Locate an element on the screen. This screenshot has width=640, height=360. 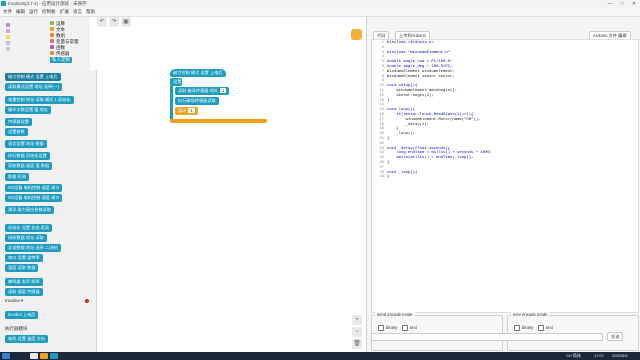
code-text: while(millis() < endTime)_loop(); is located at coordinates (430, 158).